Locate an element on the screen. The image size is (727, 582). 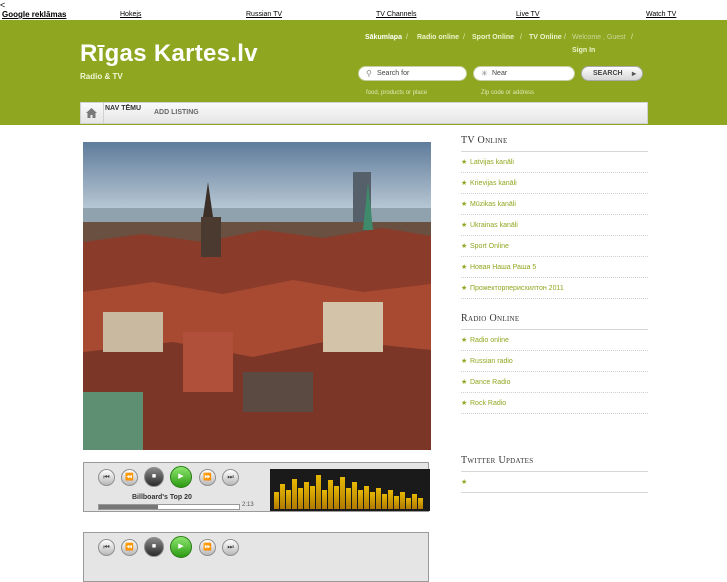
sidebar-item: ★ Прожекторперисхилтон 2011 is located at coordinates (554, 288).